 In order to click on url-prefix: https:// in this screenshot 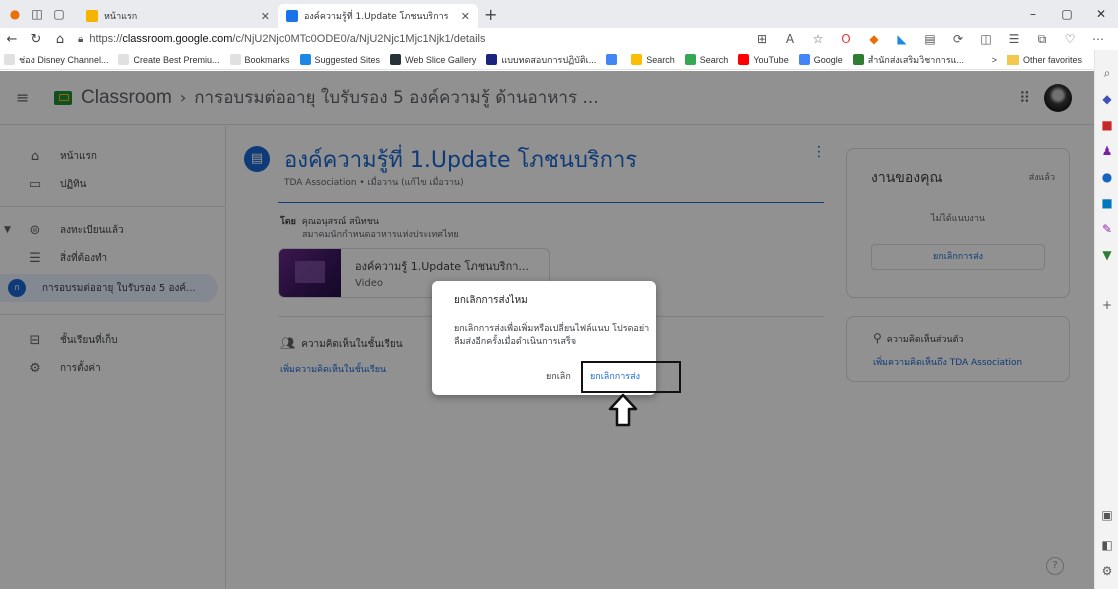, I will do `click(106, 39)`.